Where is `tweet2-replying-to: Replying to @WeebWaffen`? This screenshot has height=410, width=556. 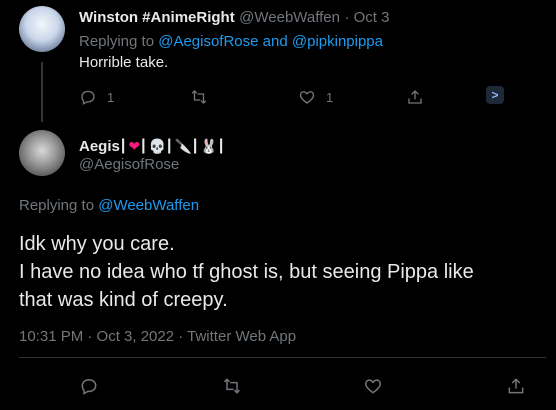 tweet2-replying-to: Replying to @WeebWaffen is located at coordinates (109, 205).